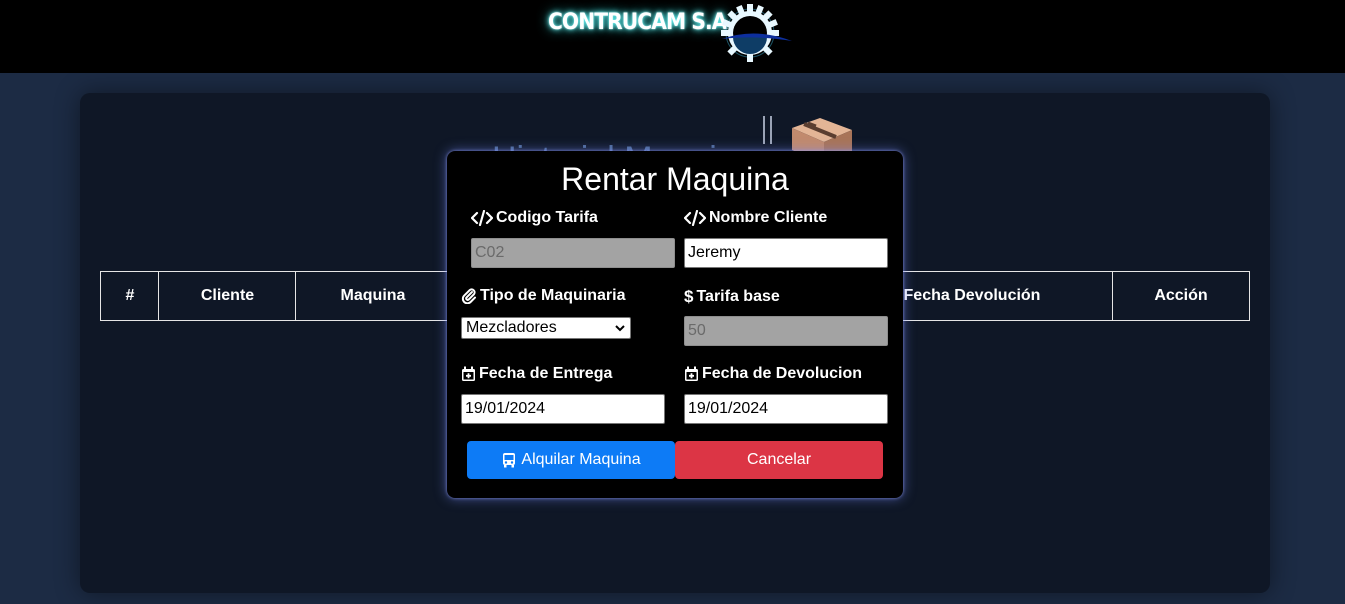  What do you see at coordinates (372, 296) in the screenshot?
I see `column-header-machine: Maquina` at bounding box center [372, 296].